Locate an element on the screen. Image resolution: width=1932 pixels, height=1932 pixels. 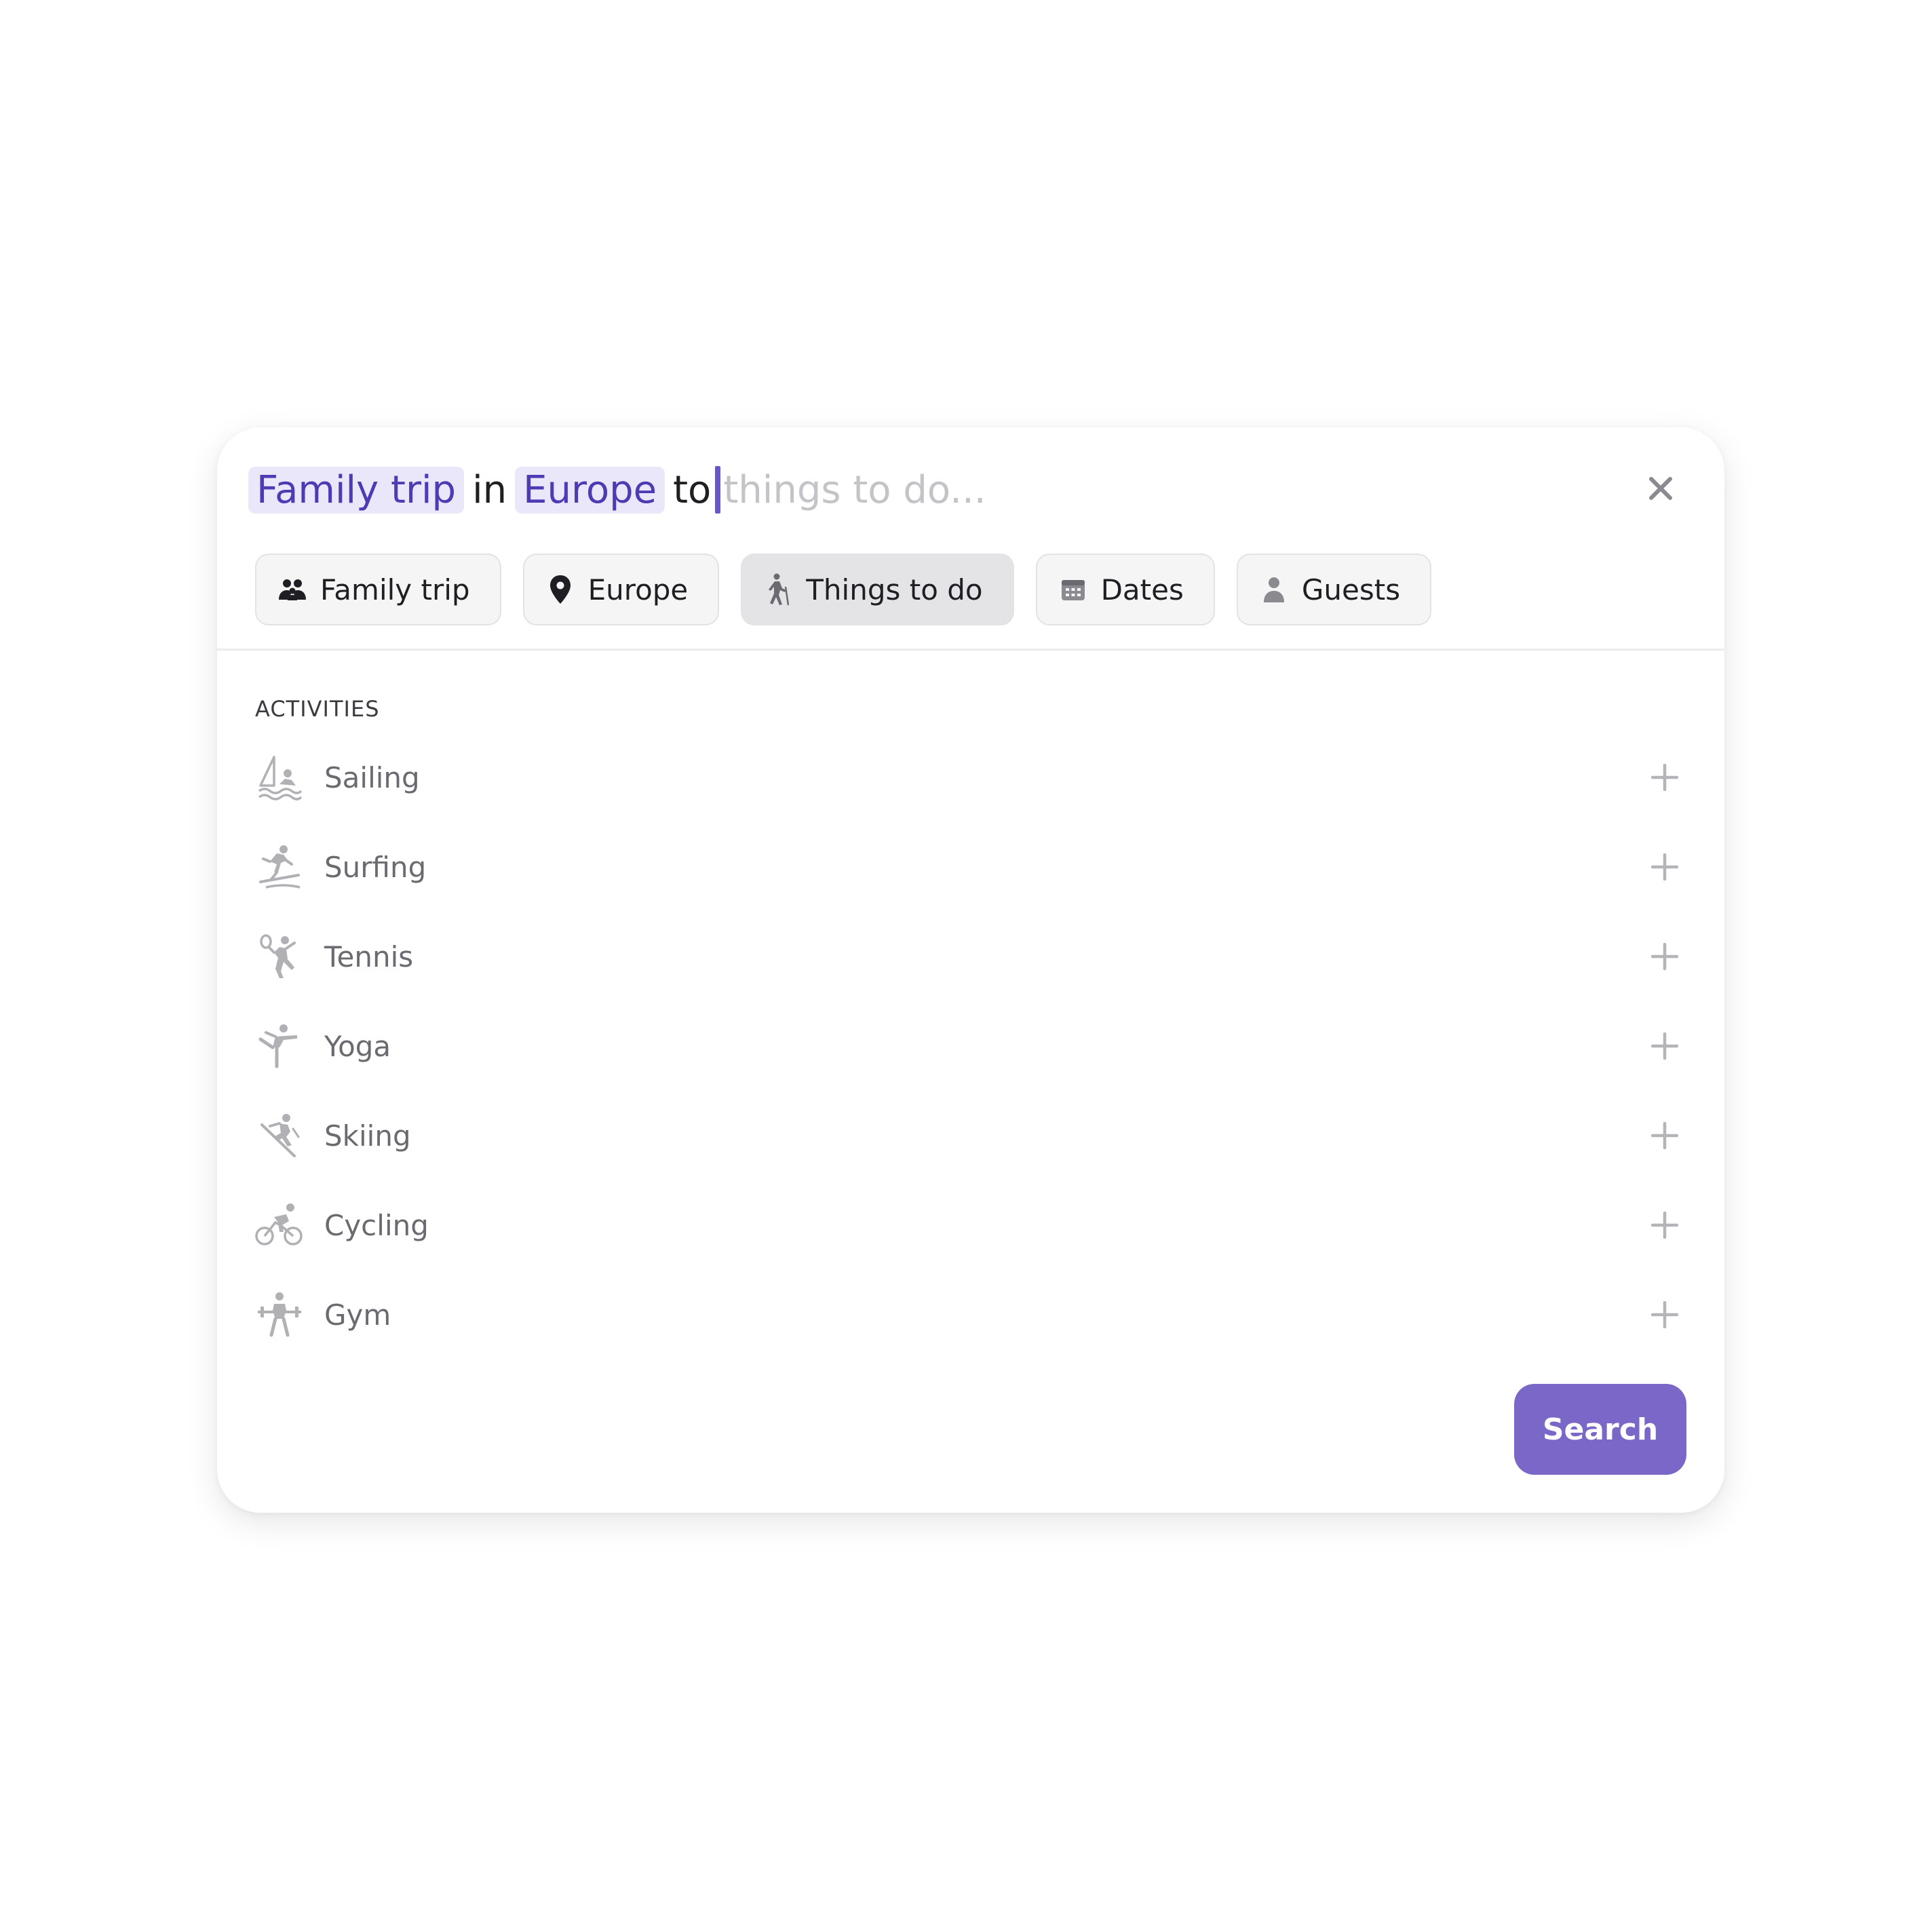
chip-label: Guests is located at coordinates (1351, 589).